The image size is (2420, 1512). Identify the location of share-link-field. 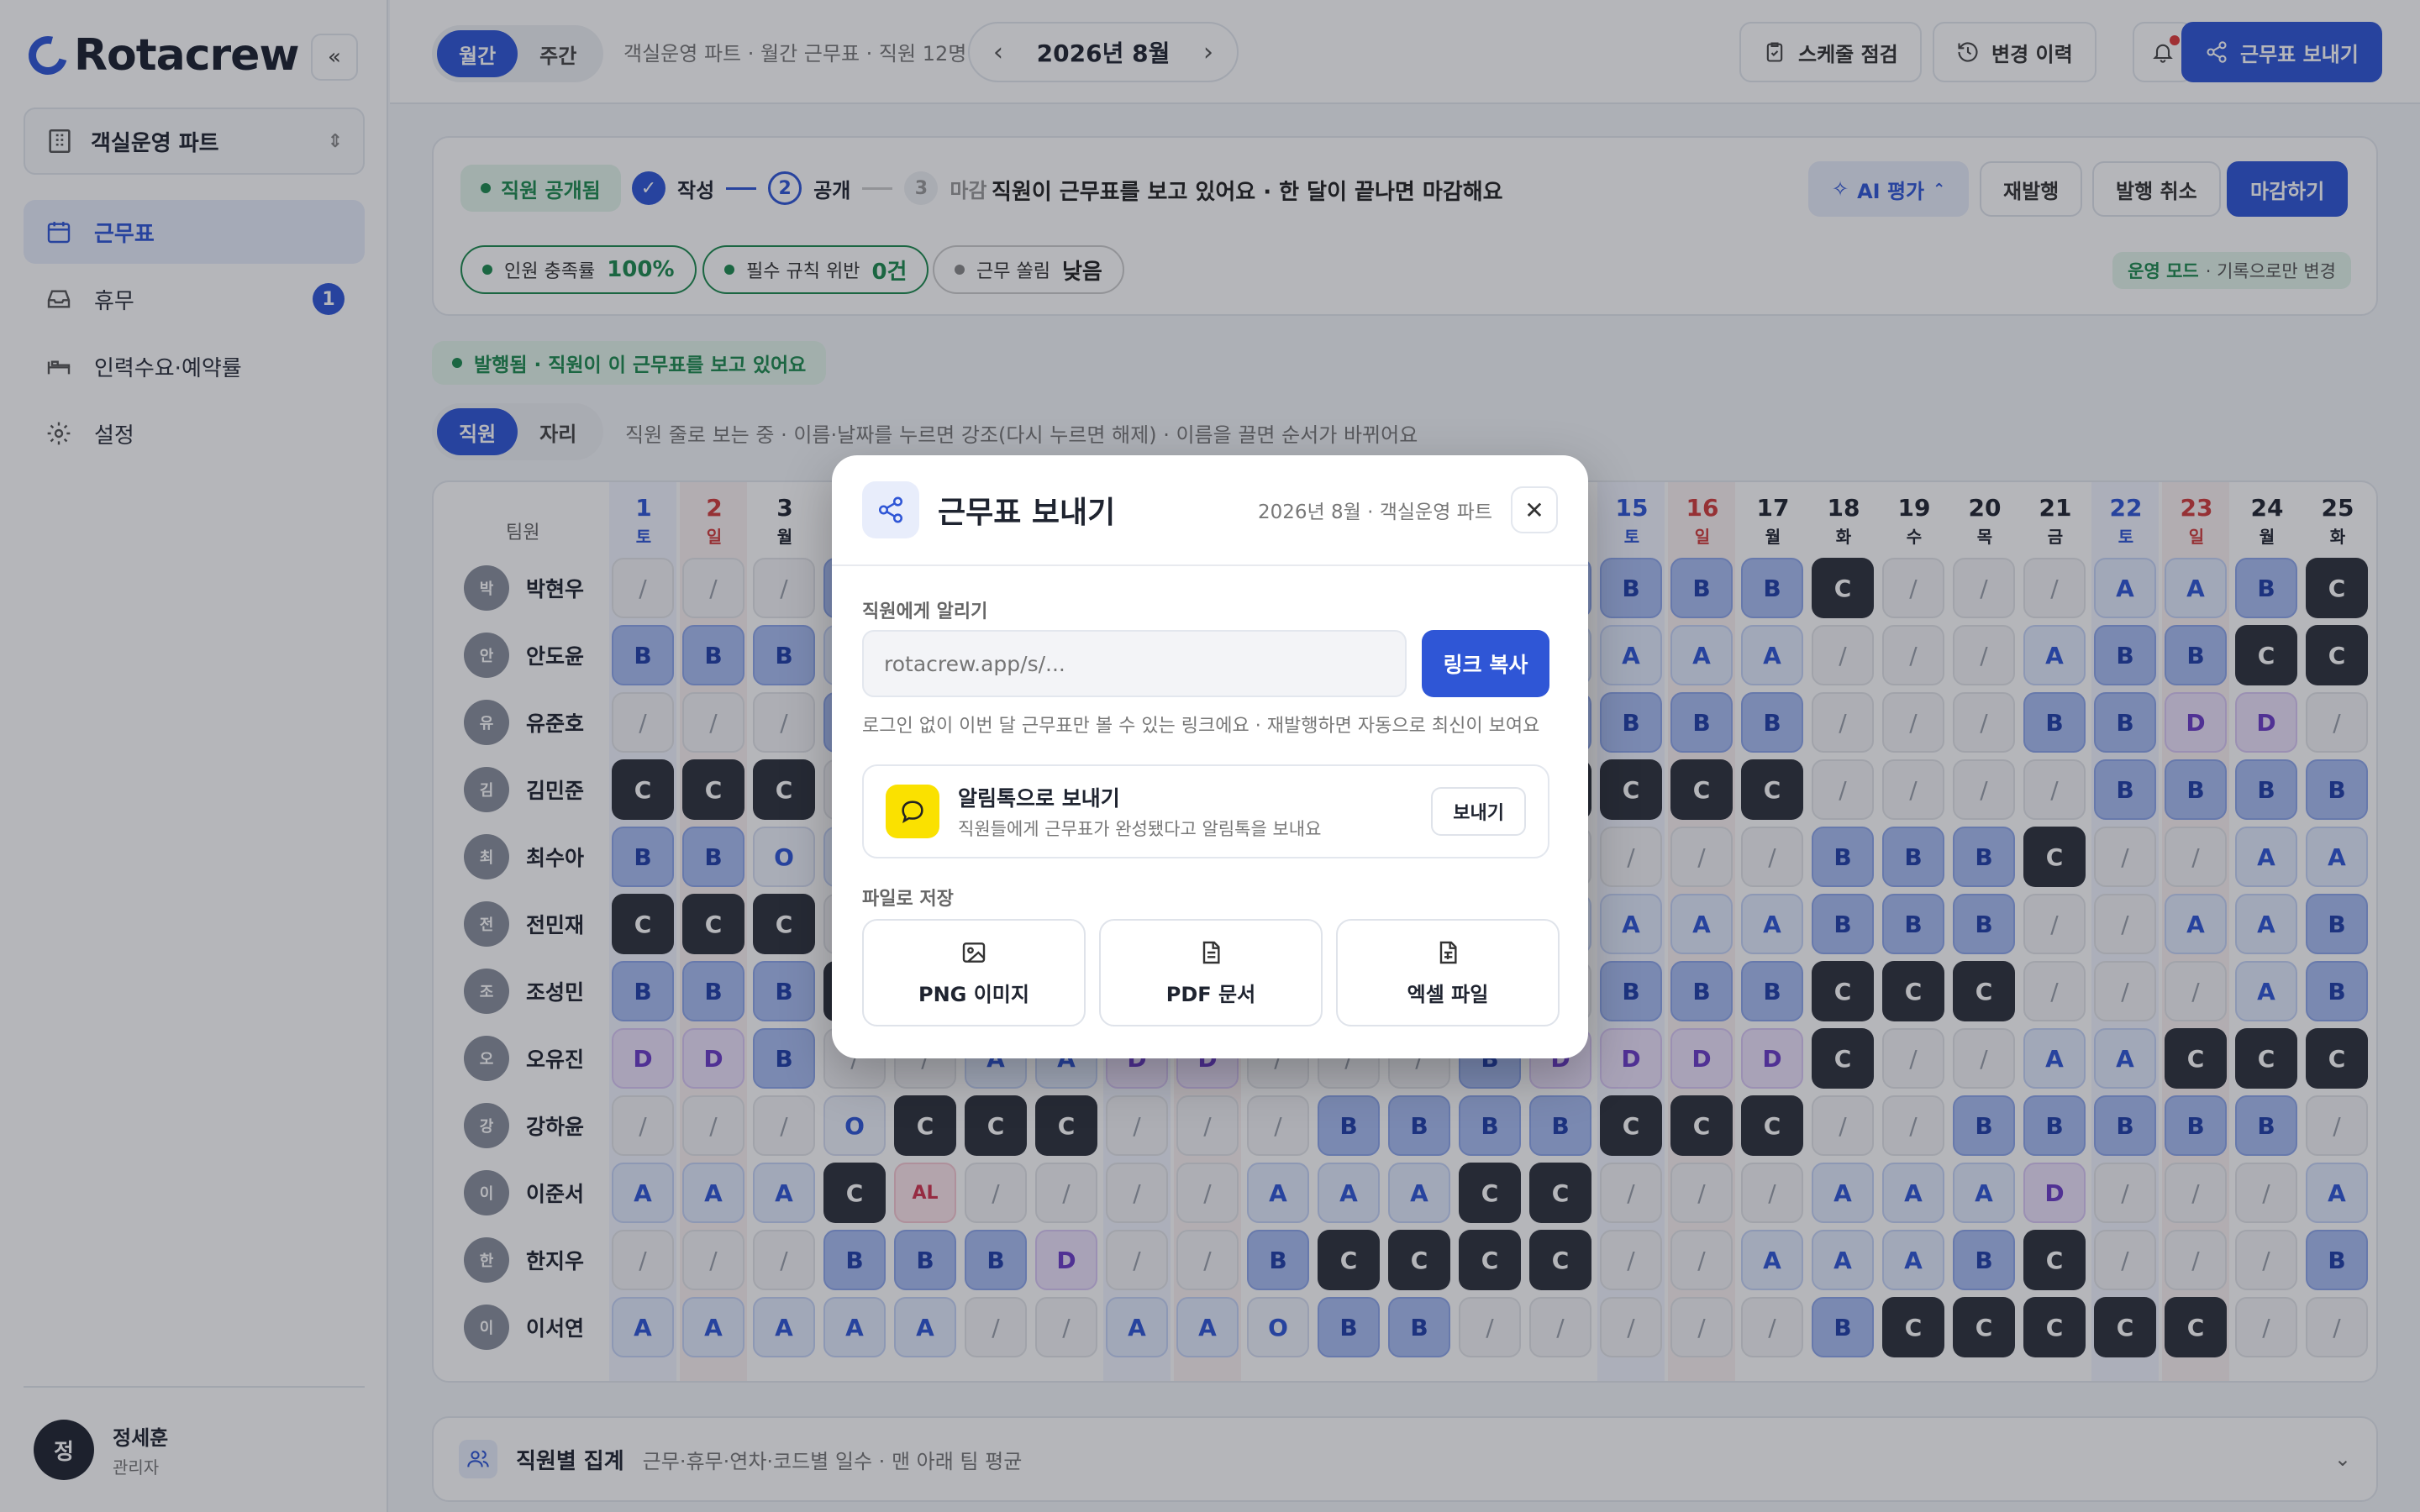
(1134, 663).